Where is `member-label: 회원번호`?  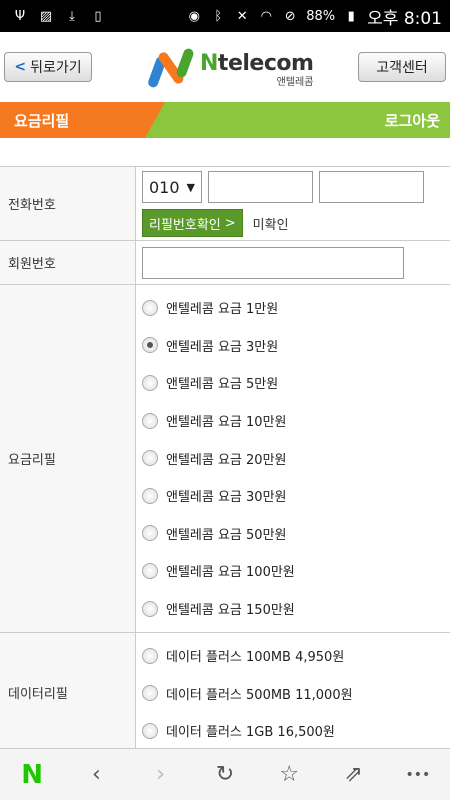 member-label: 회원번호 is located at coordinates (68, 262).